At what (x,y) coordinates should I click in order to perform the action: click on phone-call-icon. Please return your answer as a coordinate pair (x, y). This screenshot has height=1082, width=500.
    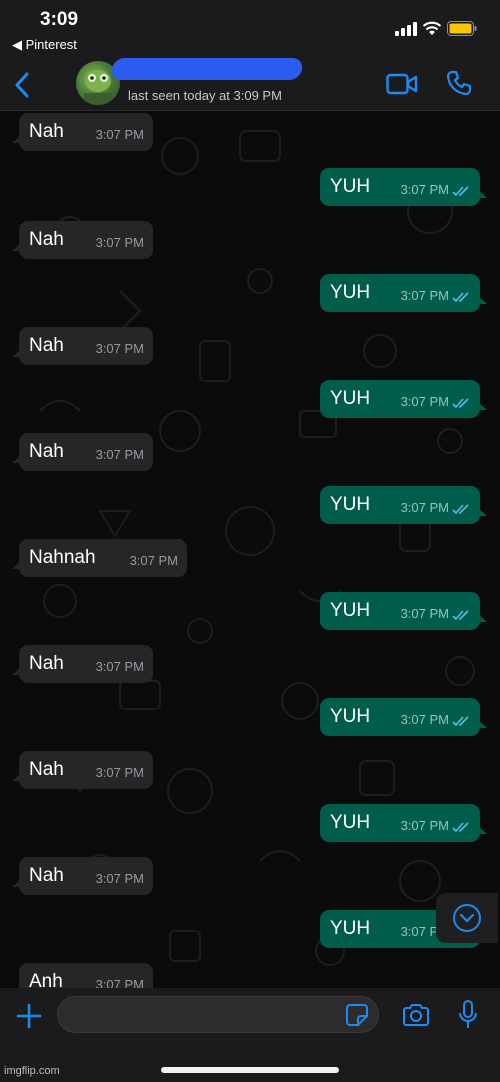
    Looking at the image, I should click on (459, 83).